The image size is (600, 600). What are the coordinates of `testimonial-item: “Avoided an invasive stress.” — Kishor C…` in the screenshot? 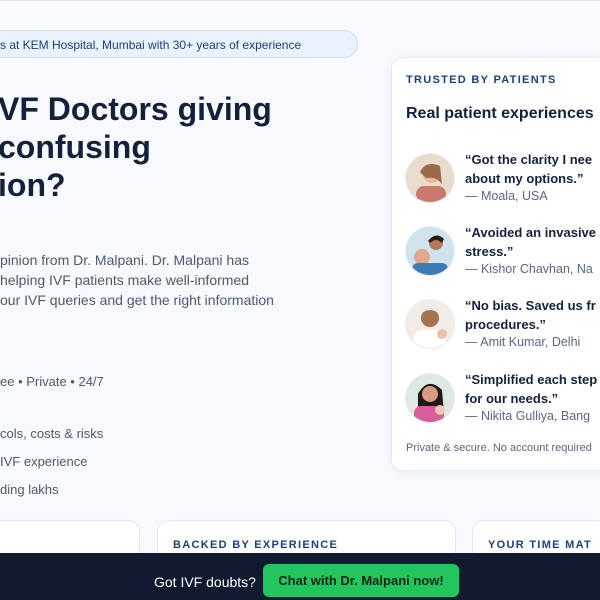 It's located at (503, 254).